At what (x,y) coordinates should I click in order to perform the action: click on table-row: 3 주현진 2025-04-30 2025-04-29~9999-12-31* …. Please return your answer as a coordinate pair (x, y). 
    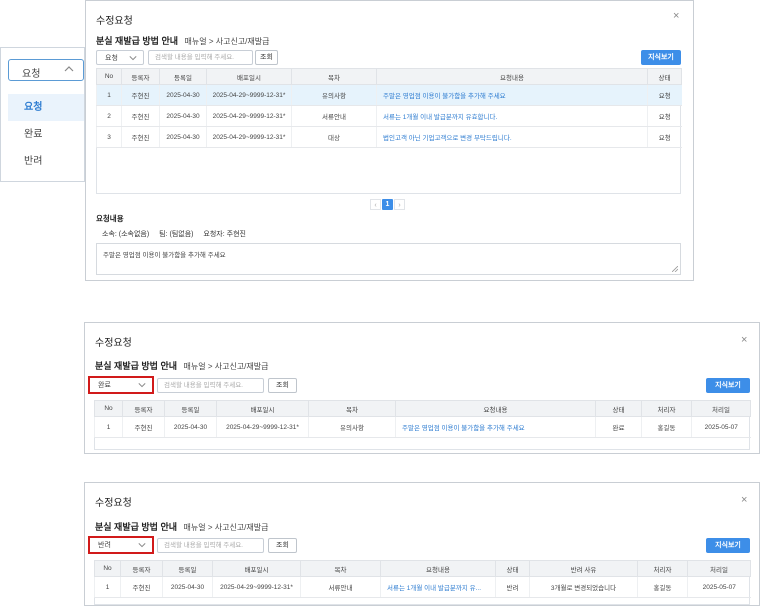
    Looking at the image, I should click on (389, 137).